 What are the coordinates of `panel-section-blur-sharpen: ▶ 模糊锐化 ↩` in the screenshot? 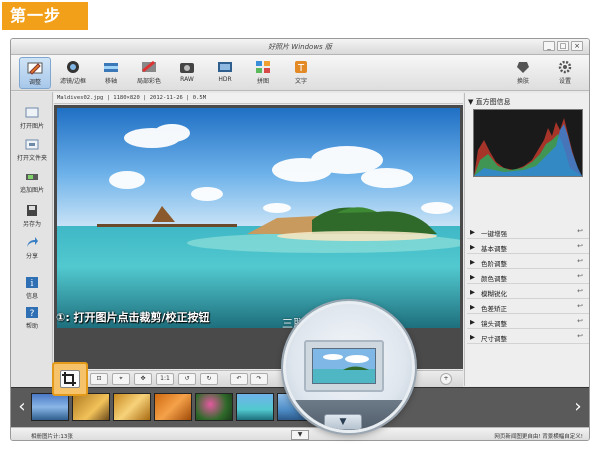 It's located at (528, 292).